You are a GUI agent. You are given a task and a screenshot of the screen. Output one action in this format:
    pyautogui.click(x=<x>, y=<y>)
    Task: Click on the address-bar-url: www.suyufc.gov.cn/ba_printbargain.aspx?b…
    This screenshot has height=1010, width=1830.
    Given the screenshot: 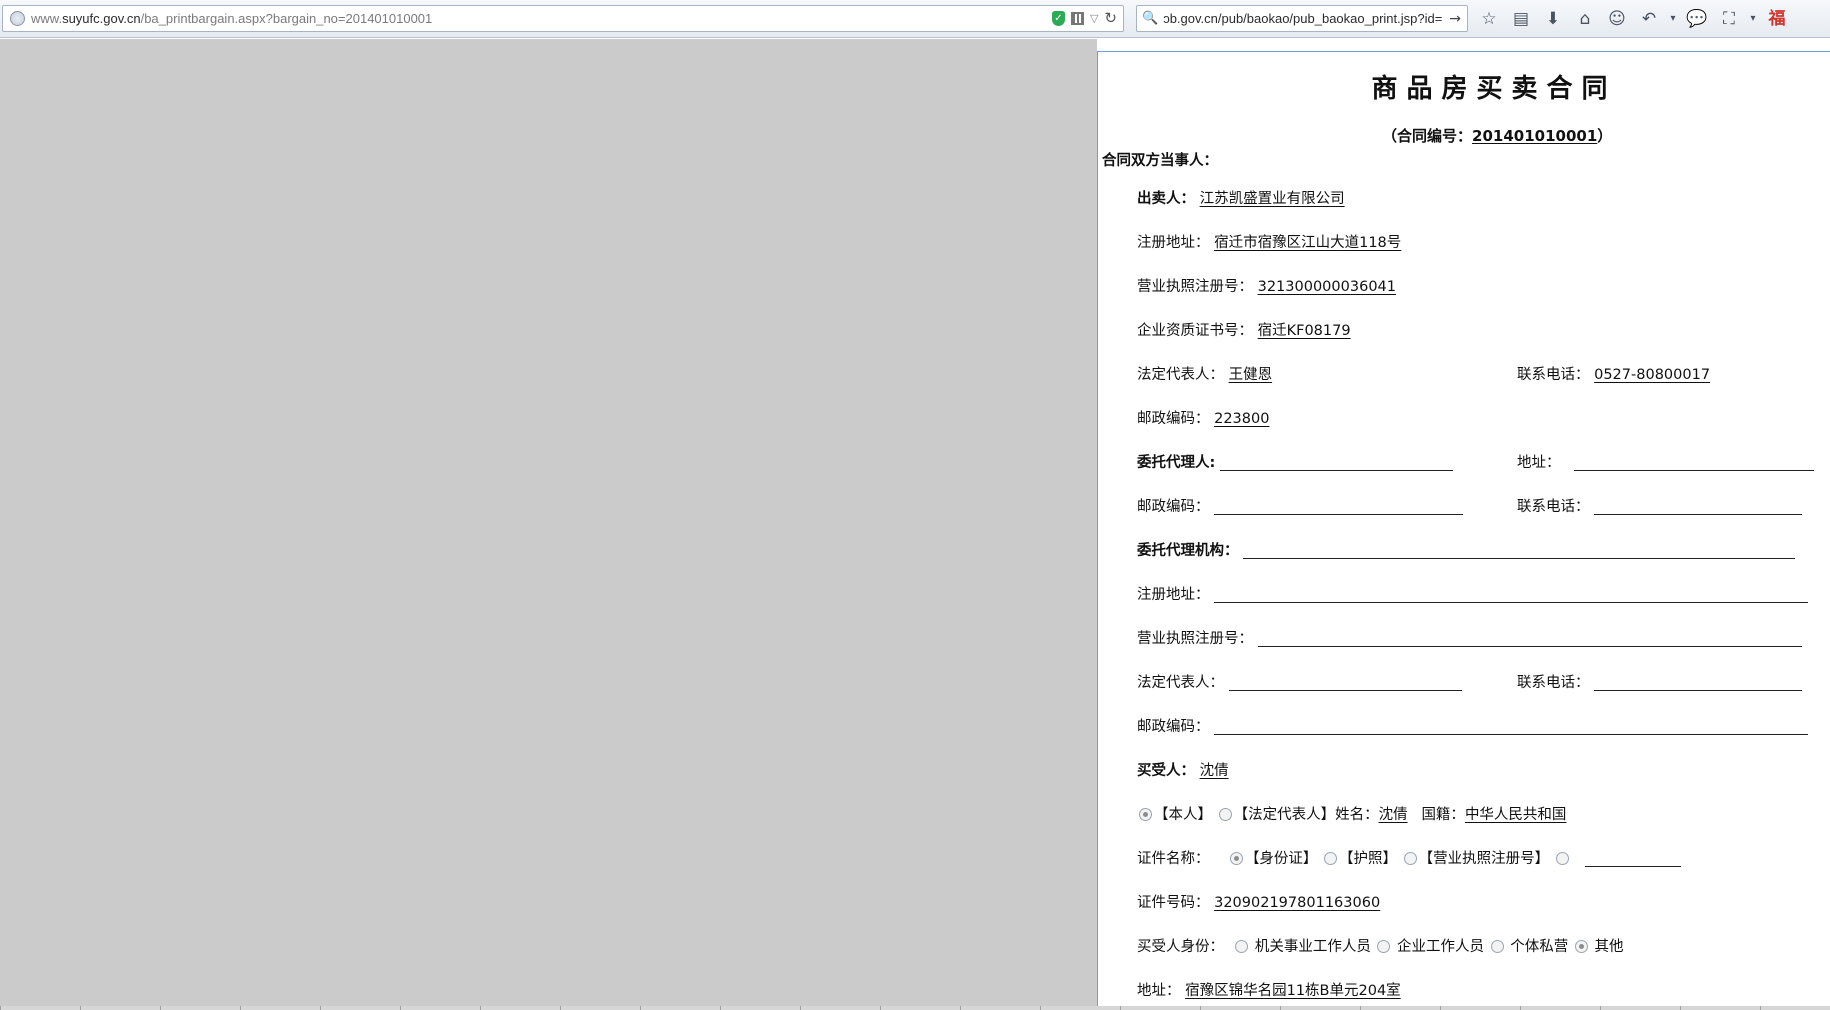 What is the action you would take?
    pyautogui.click(x=541, y=18)
    